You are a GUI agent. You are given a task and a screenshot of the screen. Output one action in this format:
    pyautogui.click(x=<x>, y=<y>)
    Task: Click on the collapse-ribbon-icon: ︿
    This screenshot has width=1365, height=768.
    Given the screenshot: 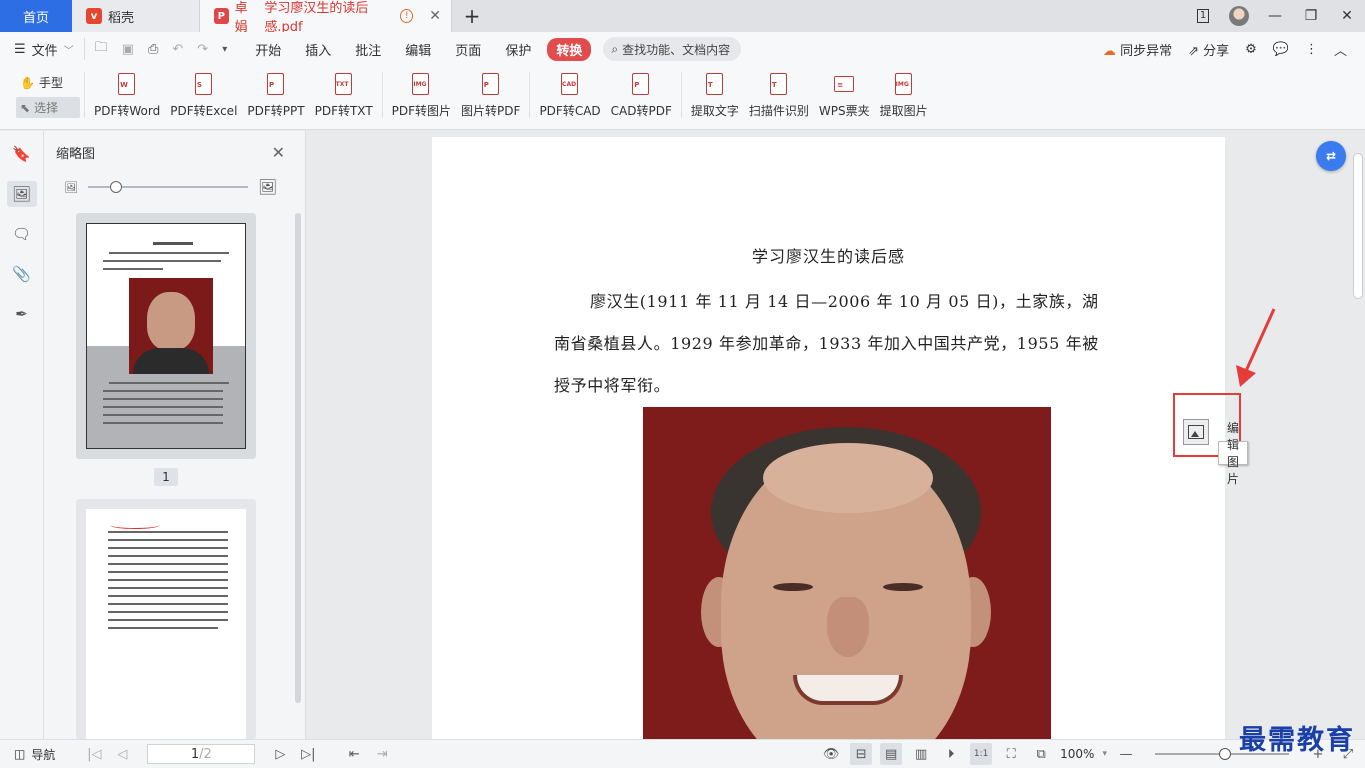 What is the action you would take?
    pyautogui.click(x=1340, y=49)
    